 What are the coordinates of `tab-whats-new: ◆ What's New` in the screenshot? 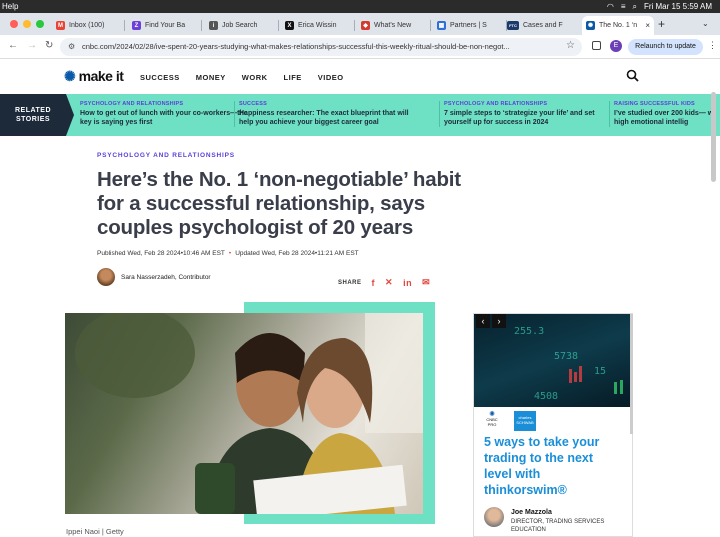 It's located at (392, 25).